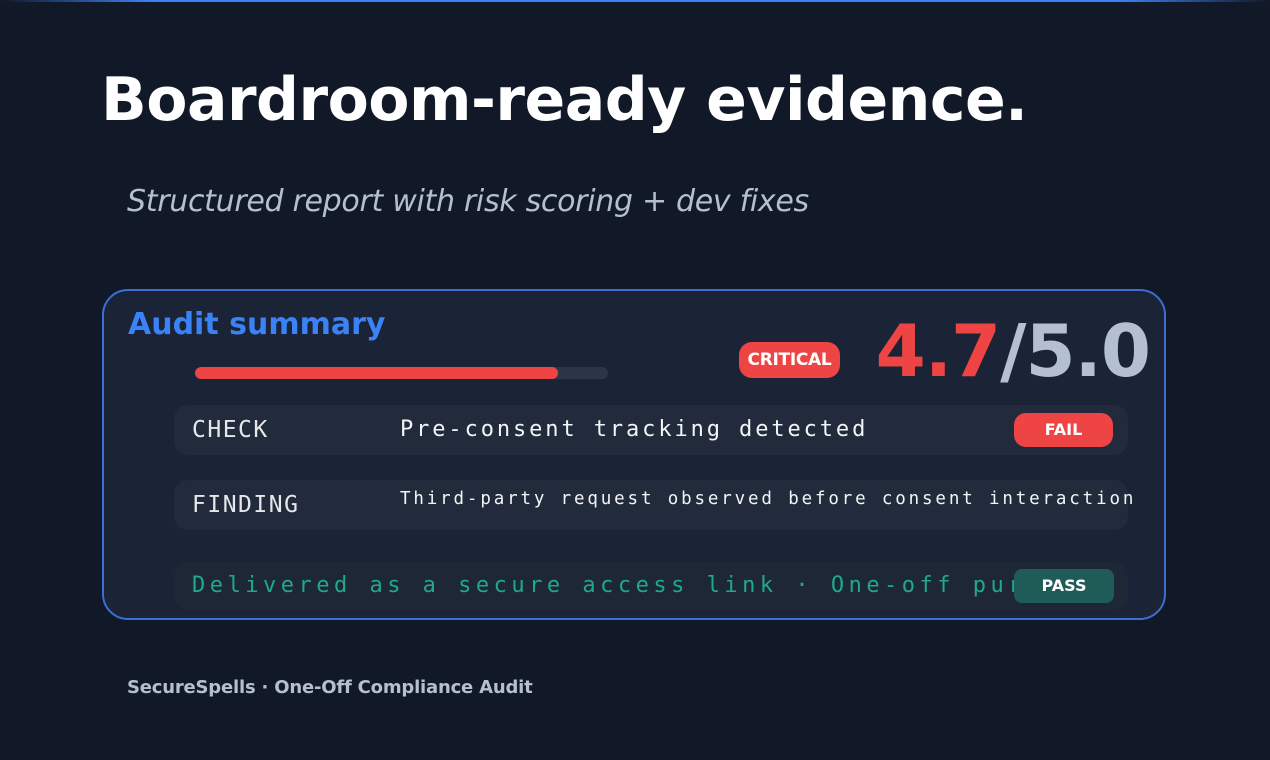 The width and height of the screenshot is (1270, 760). I want to click on check-row: CHECK Pre-consent tracking detected FAIL, so click(651, 430).